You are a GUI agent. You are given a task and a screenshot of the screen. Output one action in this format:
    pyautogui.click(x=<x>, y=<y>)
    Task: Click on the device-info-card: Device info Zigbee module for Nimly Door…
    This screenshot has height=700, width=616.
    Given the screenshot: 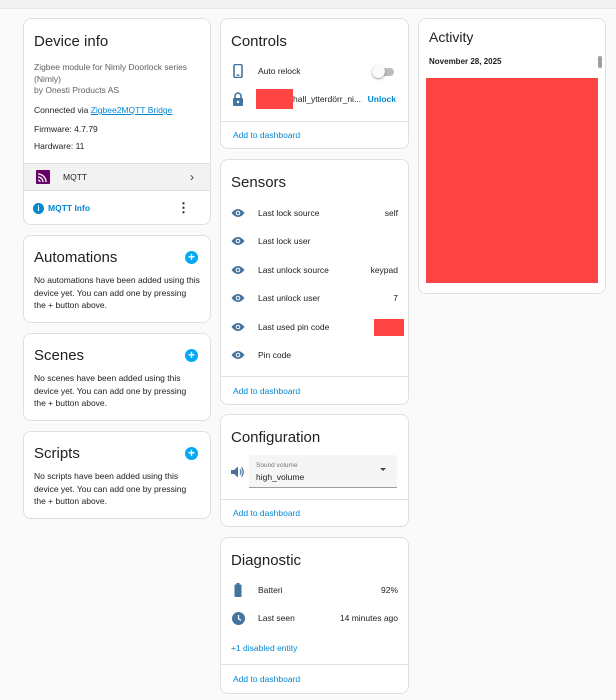 What is the action you would take?
    pyautogui.click(x=117, y=121)
    